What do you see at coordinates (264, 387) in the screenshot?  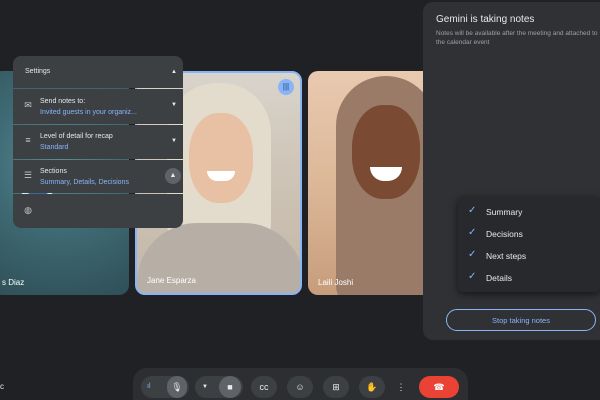 I see `captions-icon: cc` at bounding box center [264, 387].